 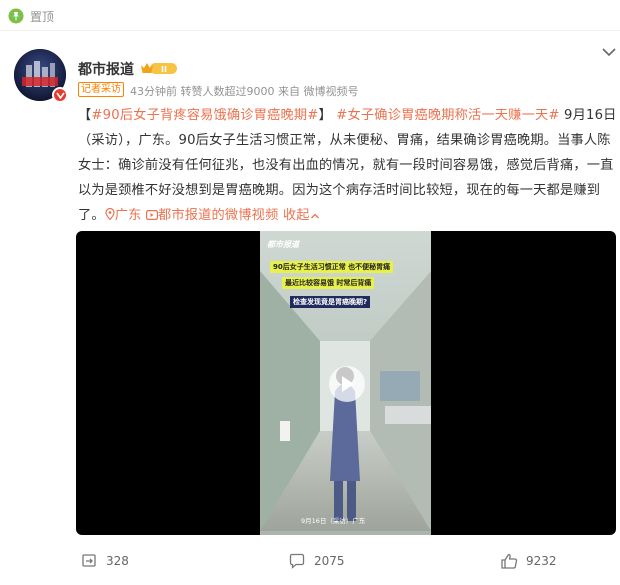 I want to click on comment-button: 2075, so click(x=316, y=561).